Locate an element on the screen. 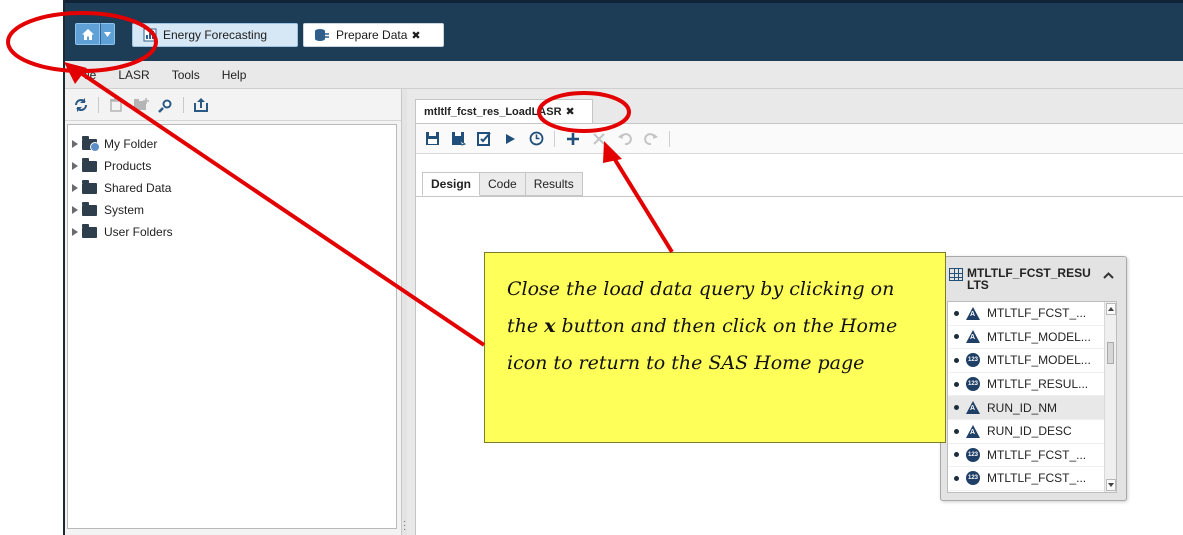 The width and height of the screenshot is (1183, 535). table-node-header: MTLTLF_FCST_RESU LTS is located at coordinates (1033, 277).